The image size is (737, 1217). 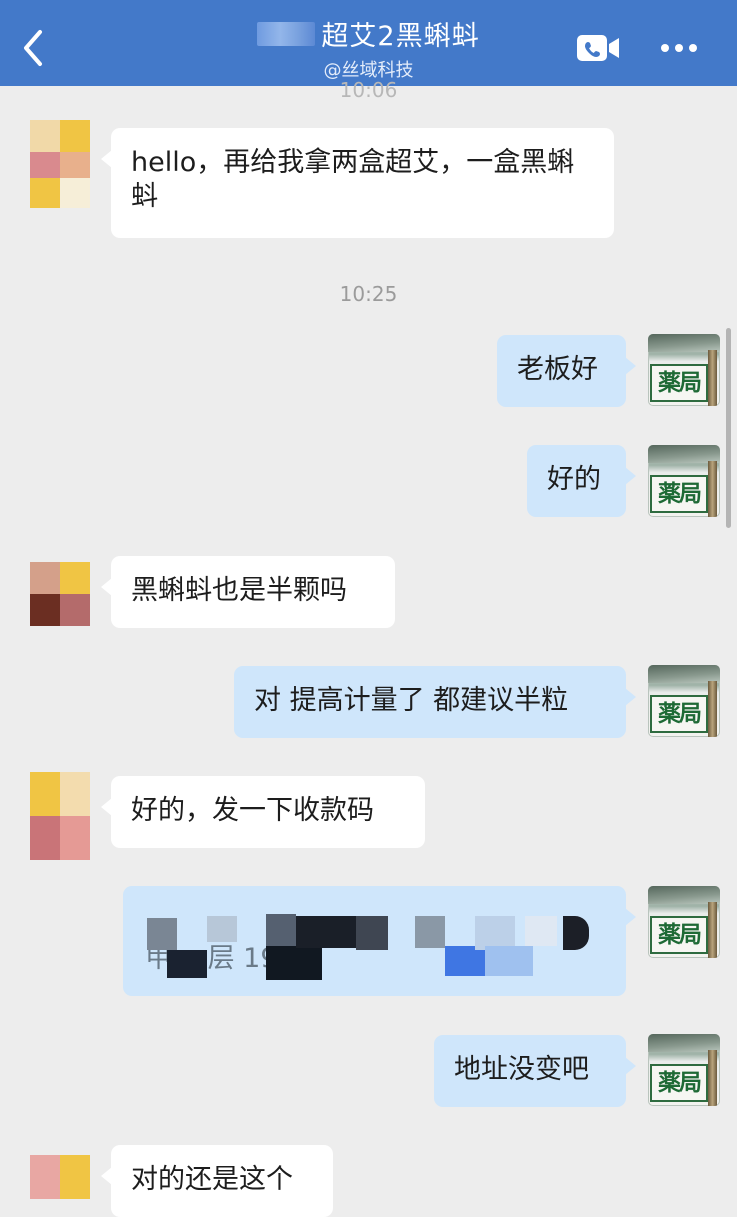 I want to click on message-bubble-outgoing: 老板好, so click(x=566, y=371).